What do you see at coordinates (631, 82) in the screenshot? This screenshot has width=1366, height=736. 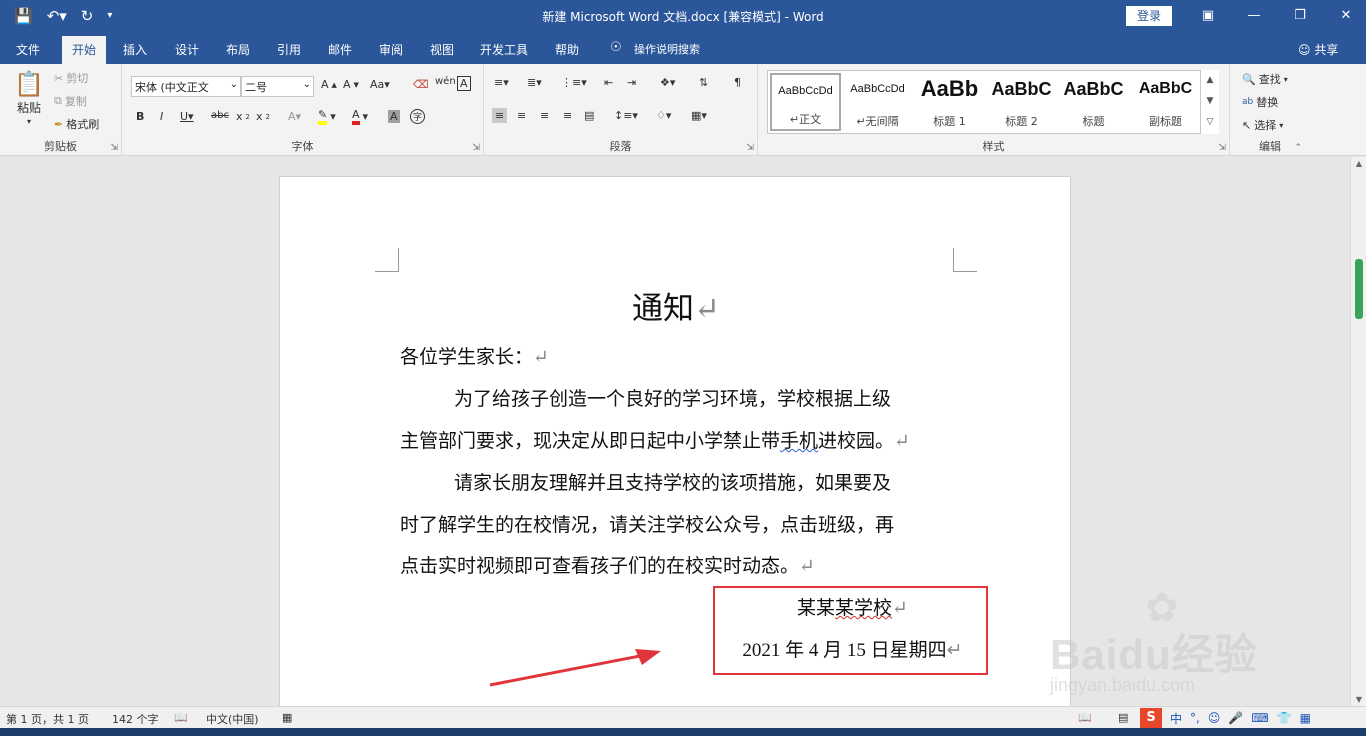 I see `increase-indent-icon: ⇥` at bounding box center [631, 82].